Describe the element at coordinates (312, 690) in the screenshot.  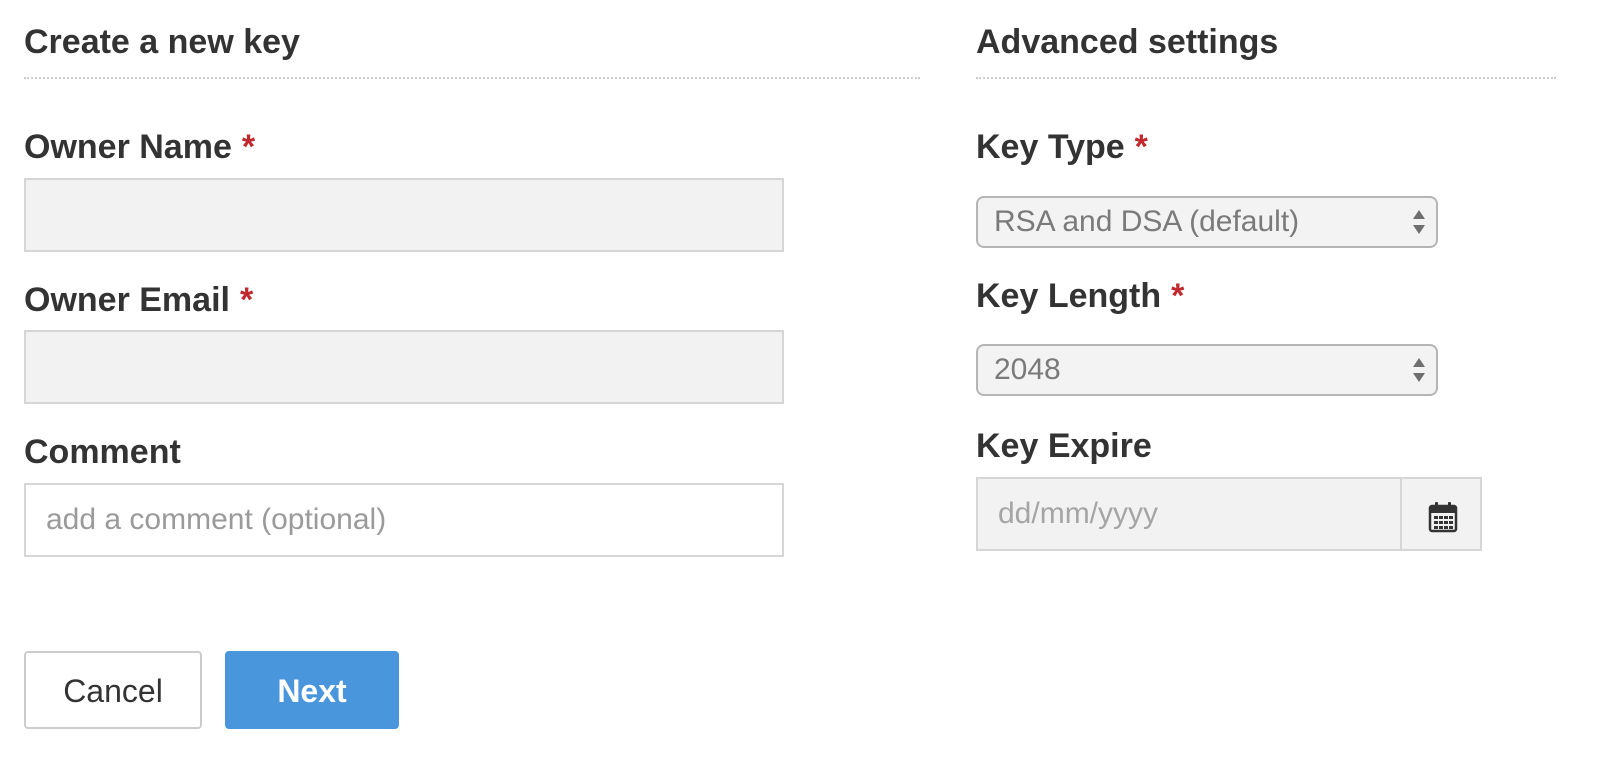
I see `next-button: Next` at that location.